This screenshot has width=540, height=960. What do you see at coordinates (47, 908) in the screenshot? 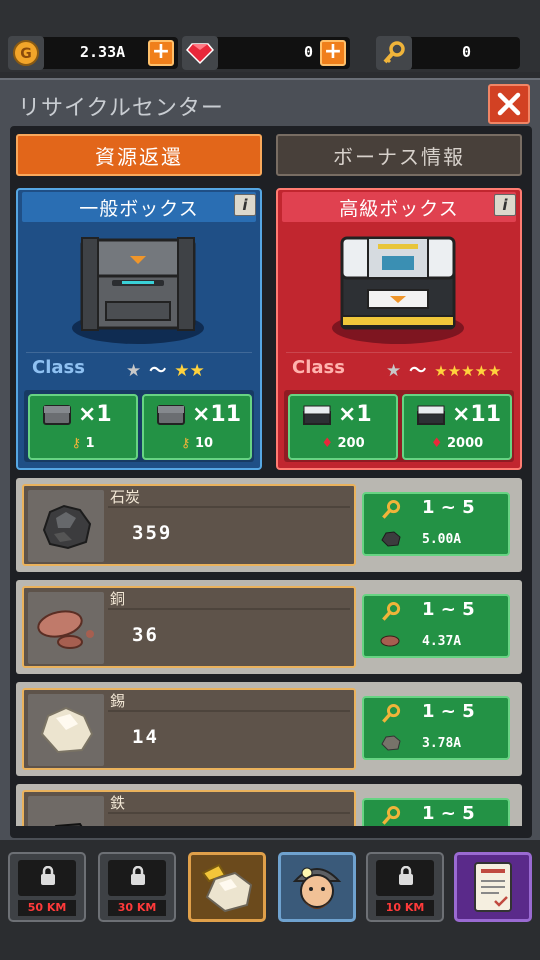
I see `distance-label: 50 KM` at bounding box center [47, 908].